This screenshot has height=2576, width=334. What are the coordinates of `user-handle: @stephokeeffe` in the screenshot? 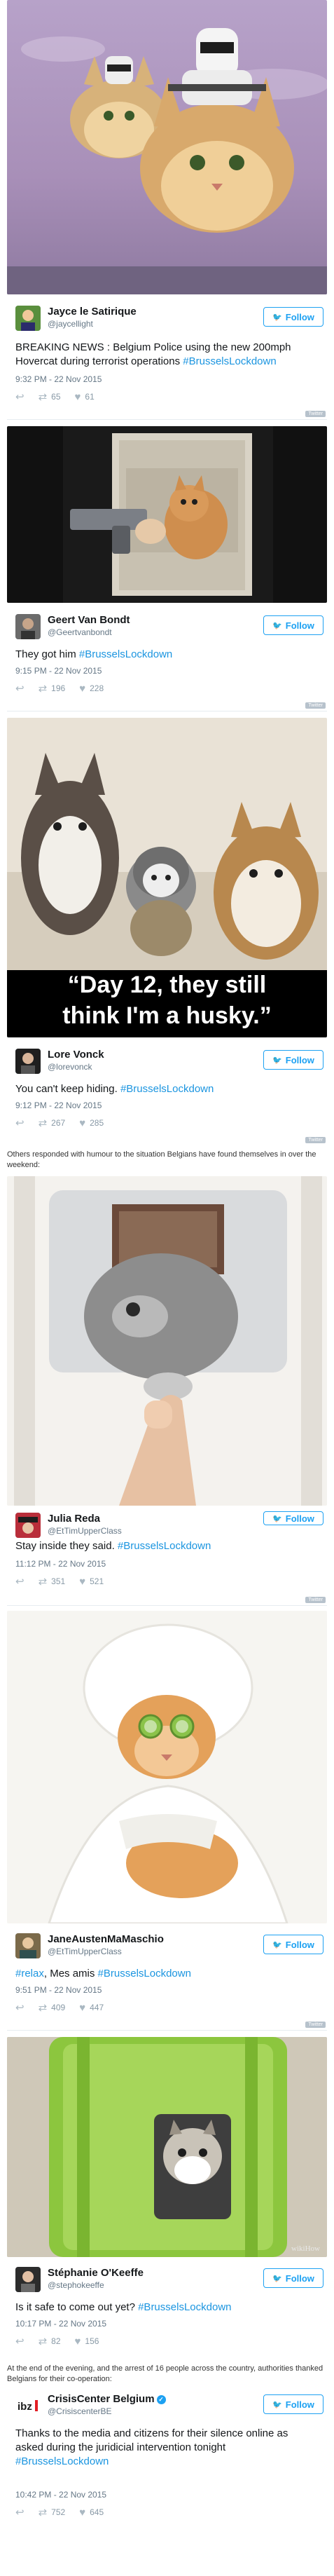 It's located at (96, 2285).